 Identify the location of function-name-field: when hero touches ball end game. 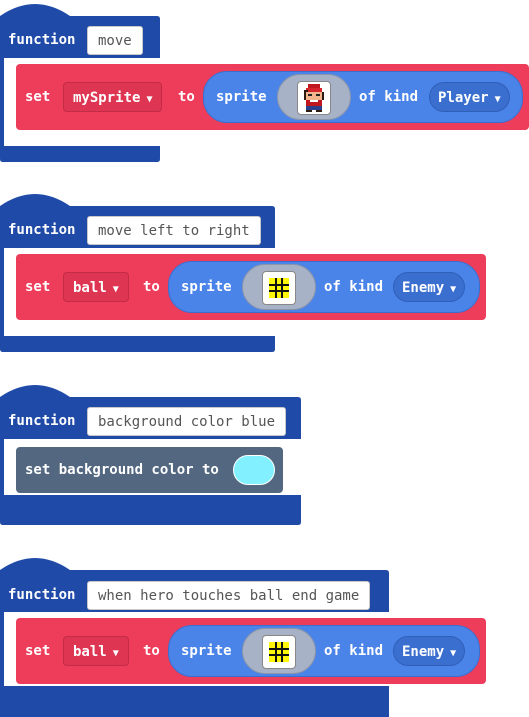
(229, 595).